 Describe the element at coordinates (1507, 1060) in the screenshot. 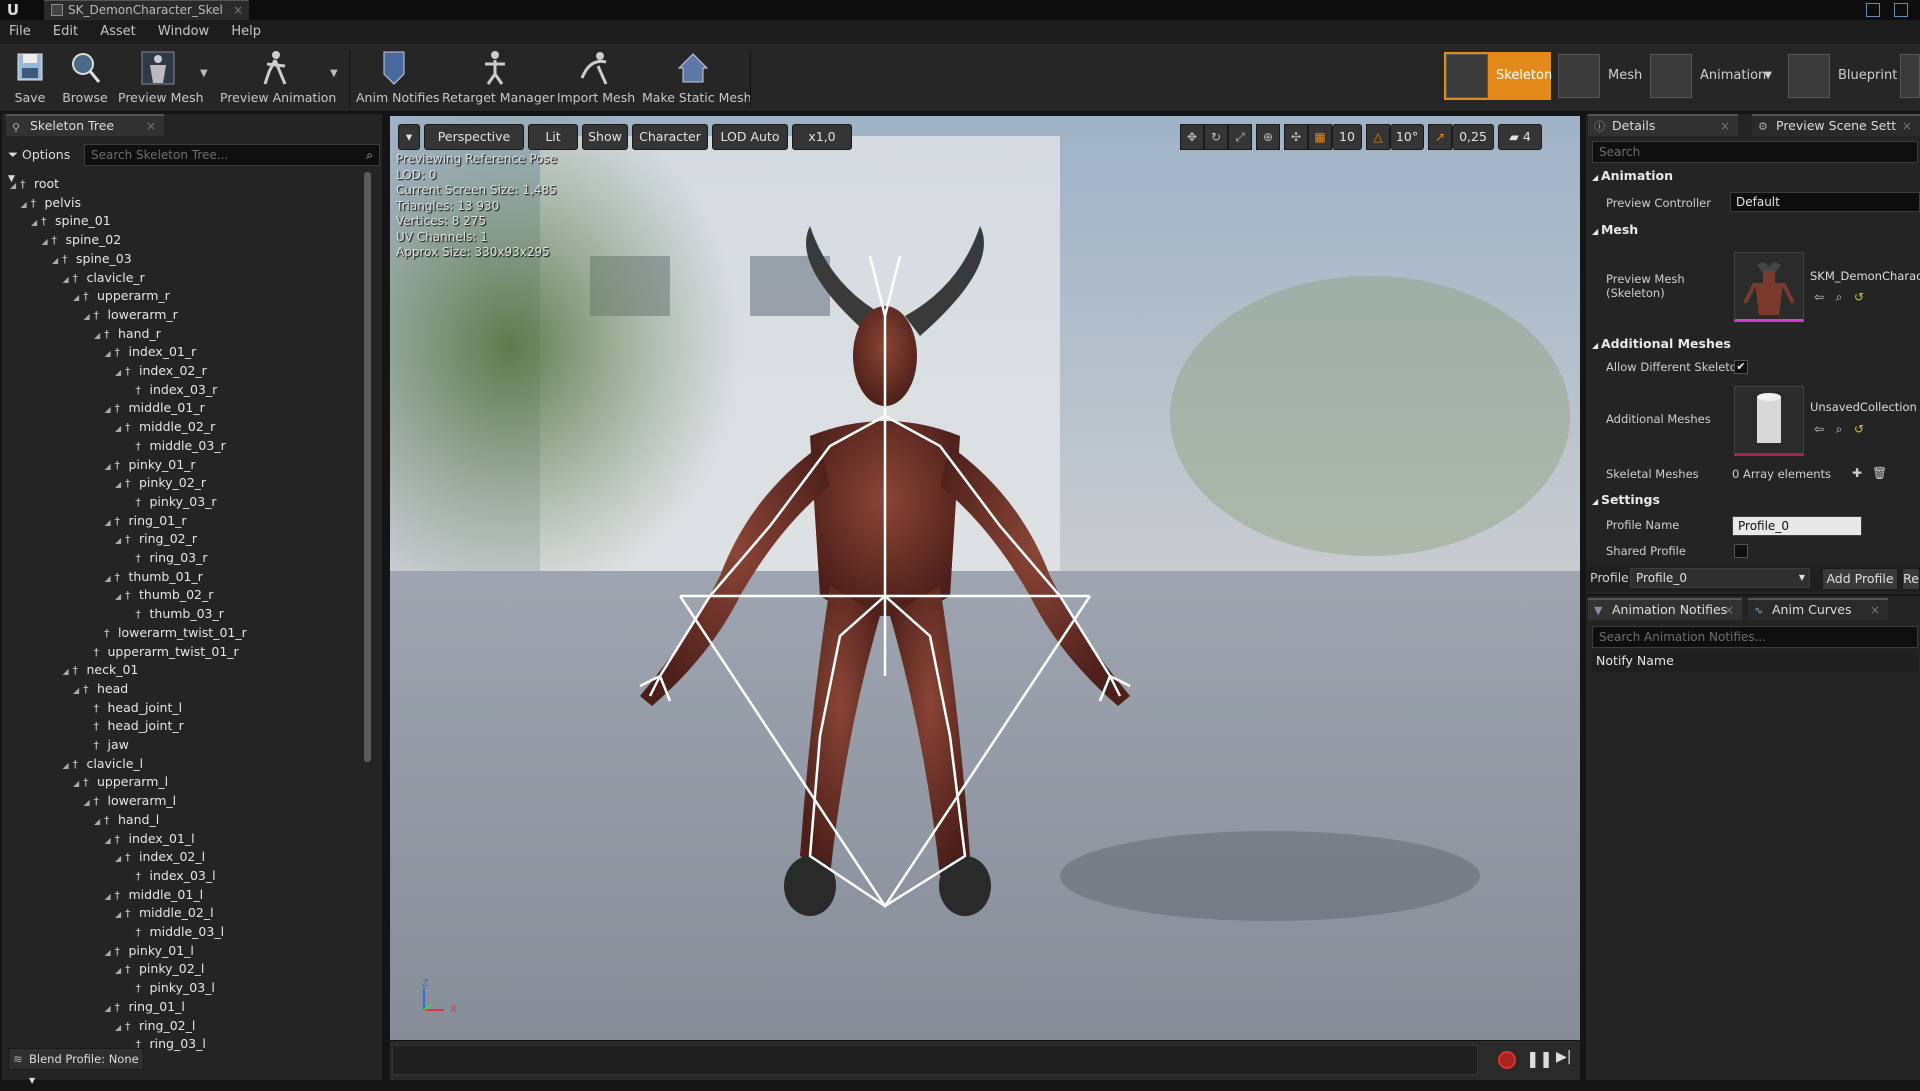

I see `record-icon` at that location.